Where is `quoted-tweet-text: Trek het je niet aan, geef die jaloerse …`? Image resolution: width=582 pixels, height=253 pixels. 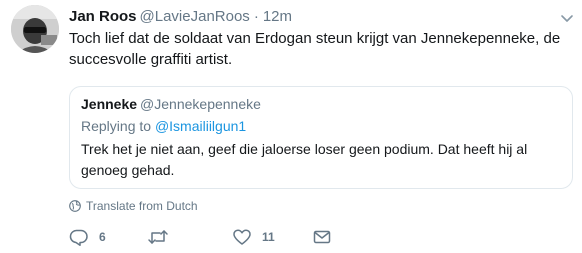
quoted-tweet-text: Trek het je niet aan, geef die jaloerse … is located at coordinates (321, 160).